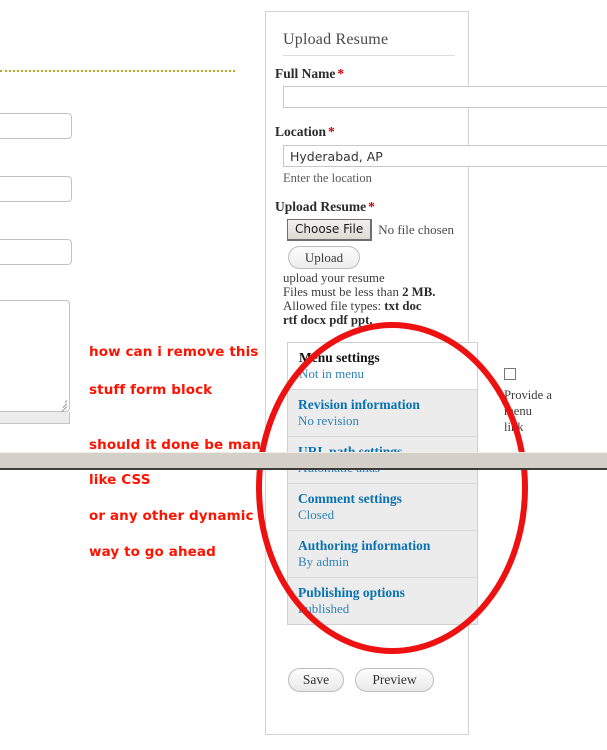 The height and width of the screenshot is (750, 607). I want to click on tab-authoring-information: Authoring information By admin, so click(382, 554).